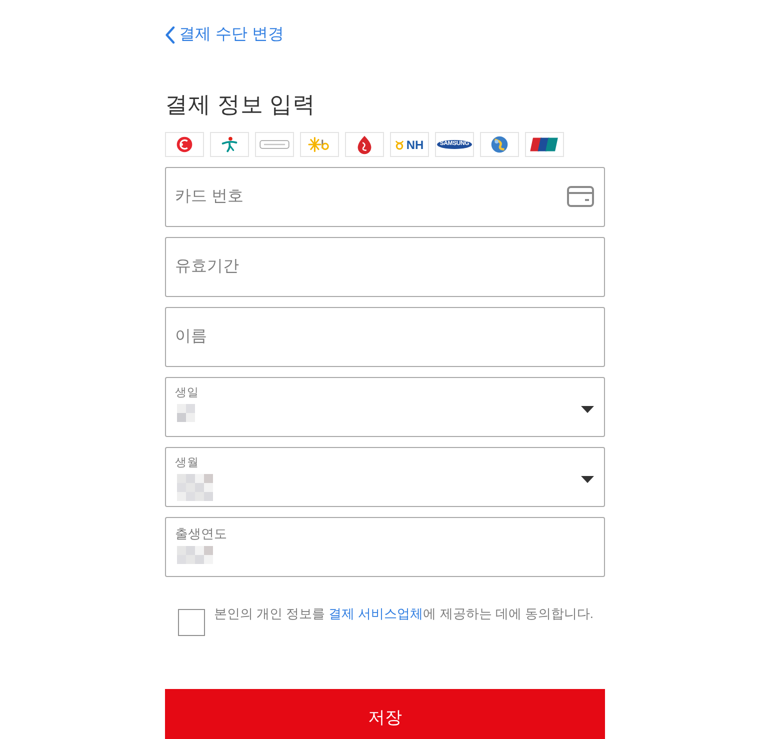  Describe the element at coordinates (544, 144) in the screenshot. I see `flags-logo-icon` at that location.